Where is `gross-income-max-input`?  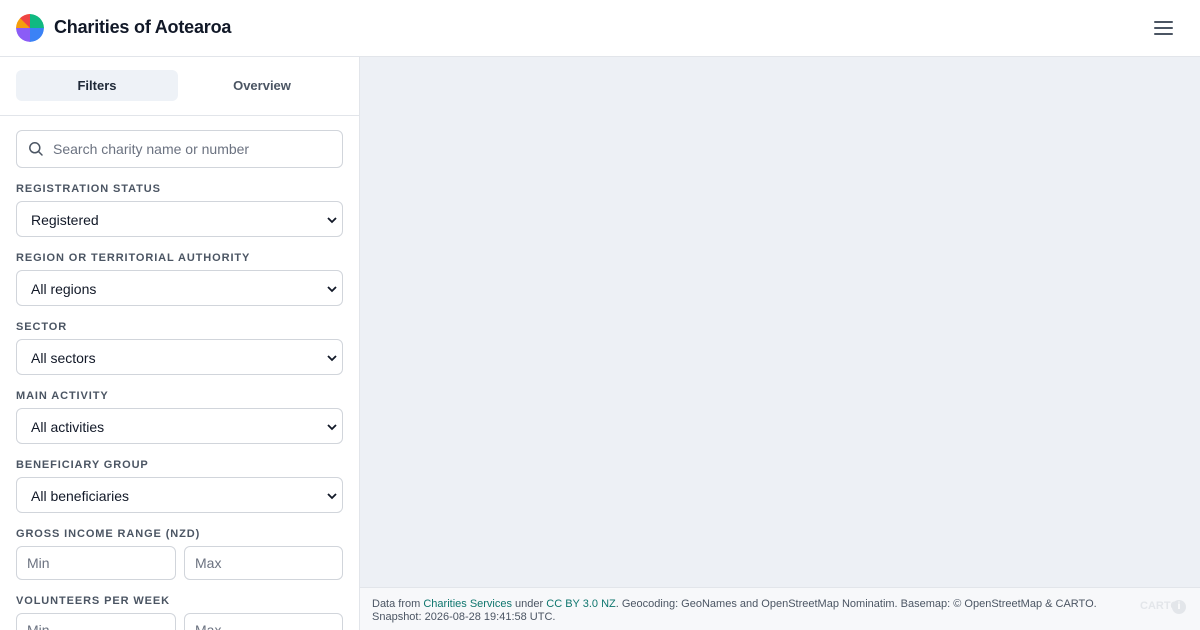 gross-income-max-input is located at coordinates (265, 563).